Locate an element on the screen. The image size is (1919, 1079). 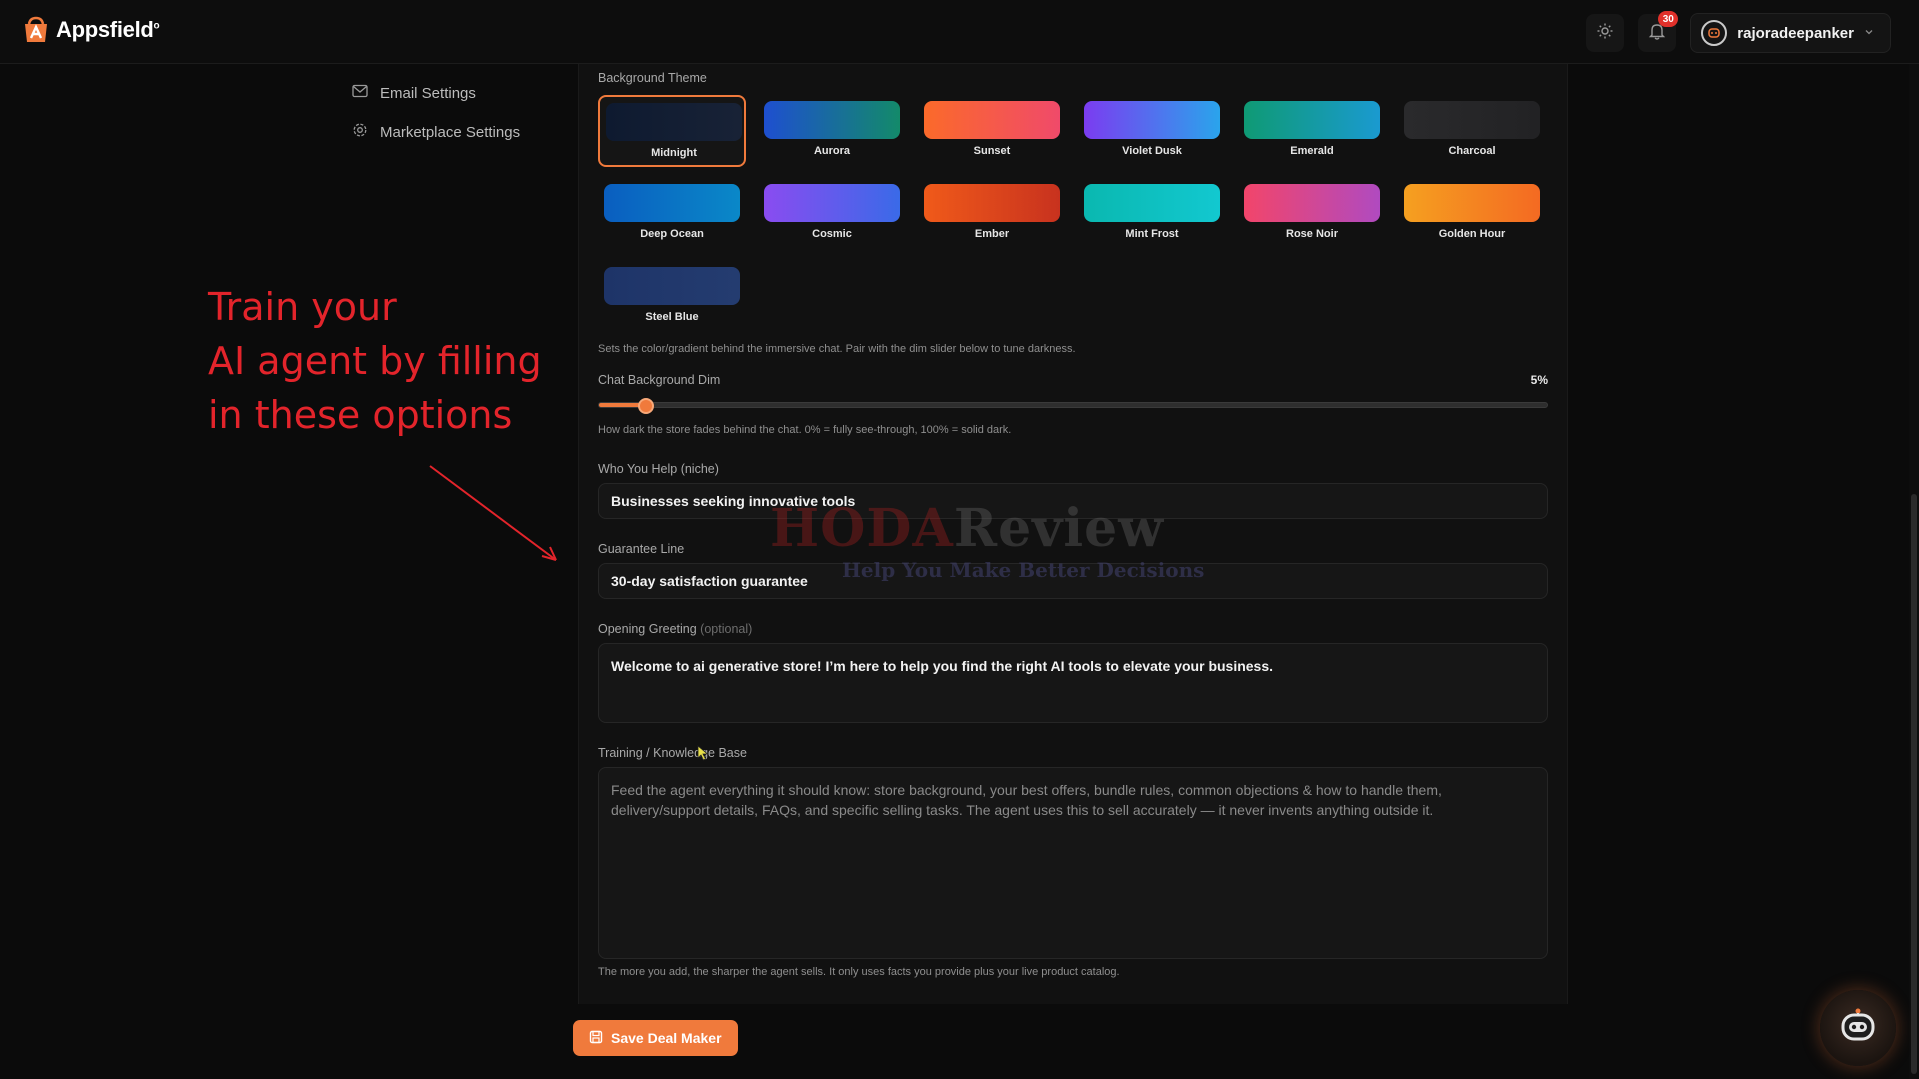
top-bar: Appsfieldo 30 rajoradeepanker is located at coordinates (959, 32).